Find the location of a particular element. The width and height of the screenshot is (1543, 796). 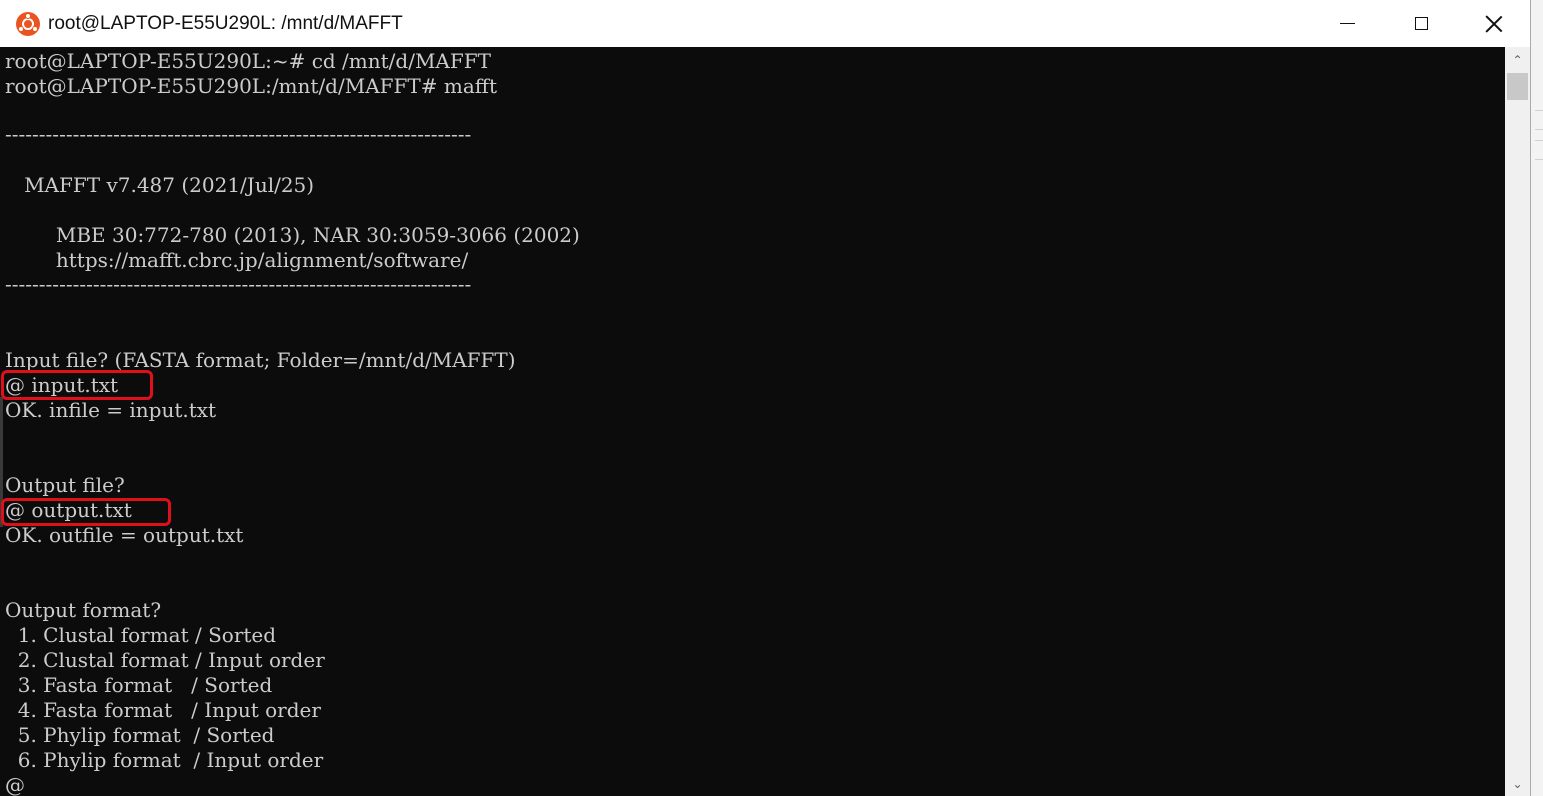

maximize-icon is located at coordinates (1421, 23).